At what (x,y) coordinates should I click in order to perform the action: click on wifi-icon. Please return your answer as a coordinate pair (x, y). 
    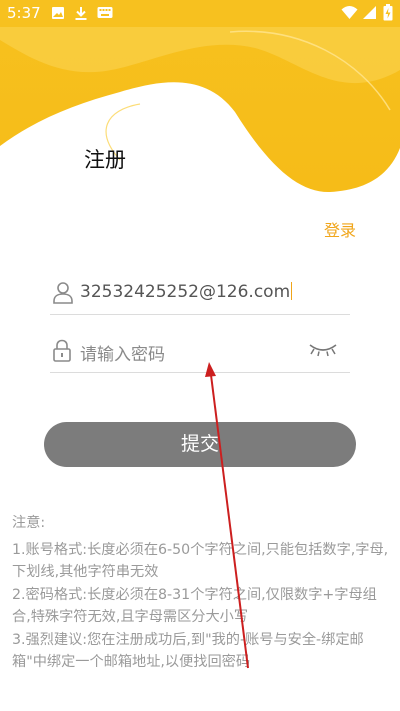
    Looking at the image, I should click on (349, 12).